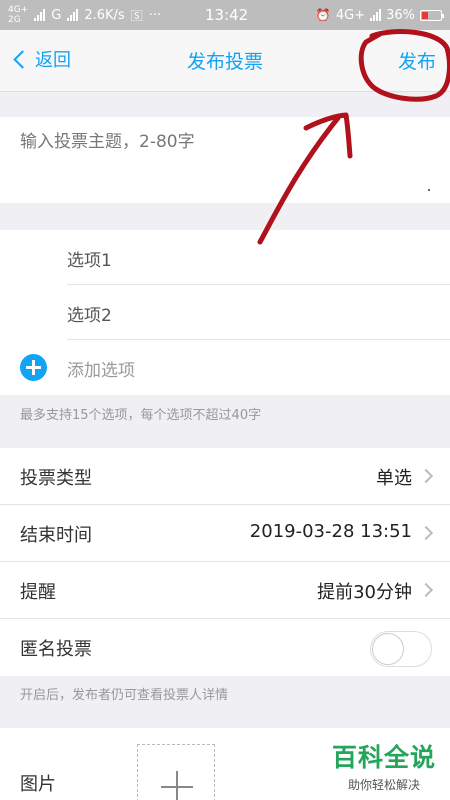 The image size is (450, 800). What do you see at coordinates (14, 20) in the screenshot?
I see `network-bottom-label: 2G` at bounding box center [14, 20].